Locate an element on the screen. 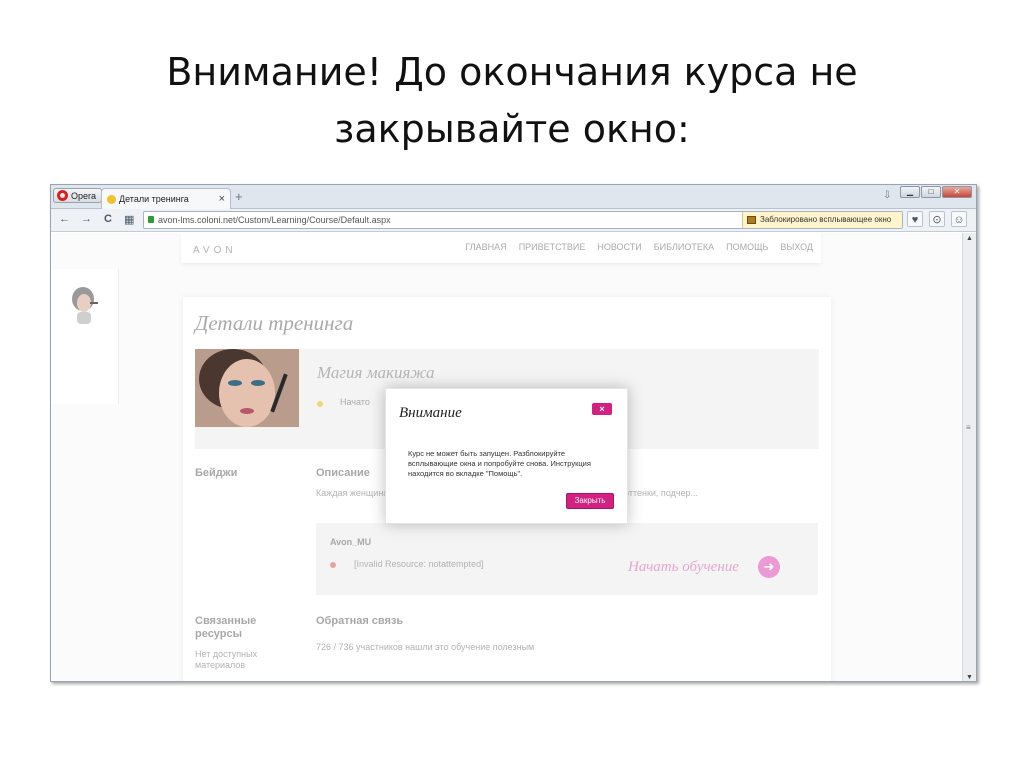  avatar is located at coordinates (84, 305).